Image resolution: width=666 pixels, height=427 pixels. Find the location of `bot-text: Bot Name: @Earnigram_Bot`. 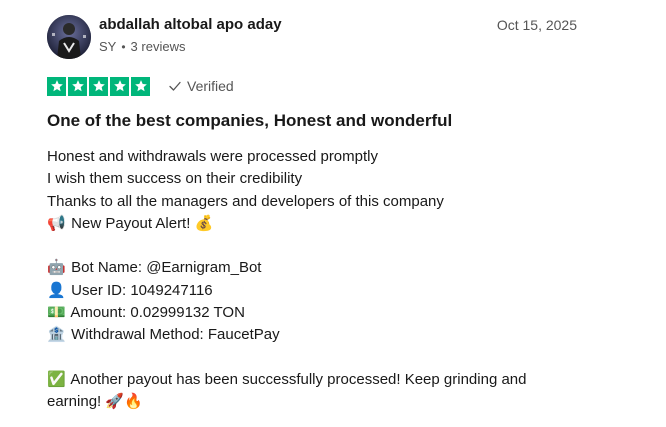

bot-text: Bot Name: @Earnigram_Bot is located at coordinates (166, 268).